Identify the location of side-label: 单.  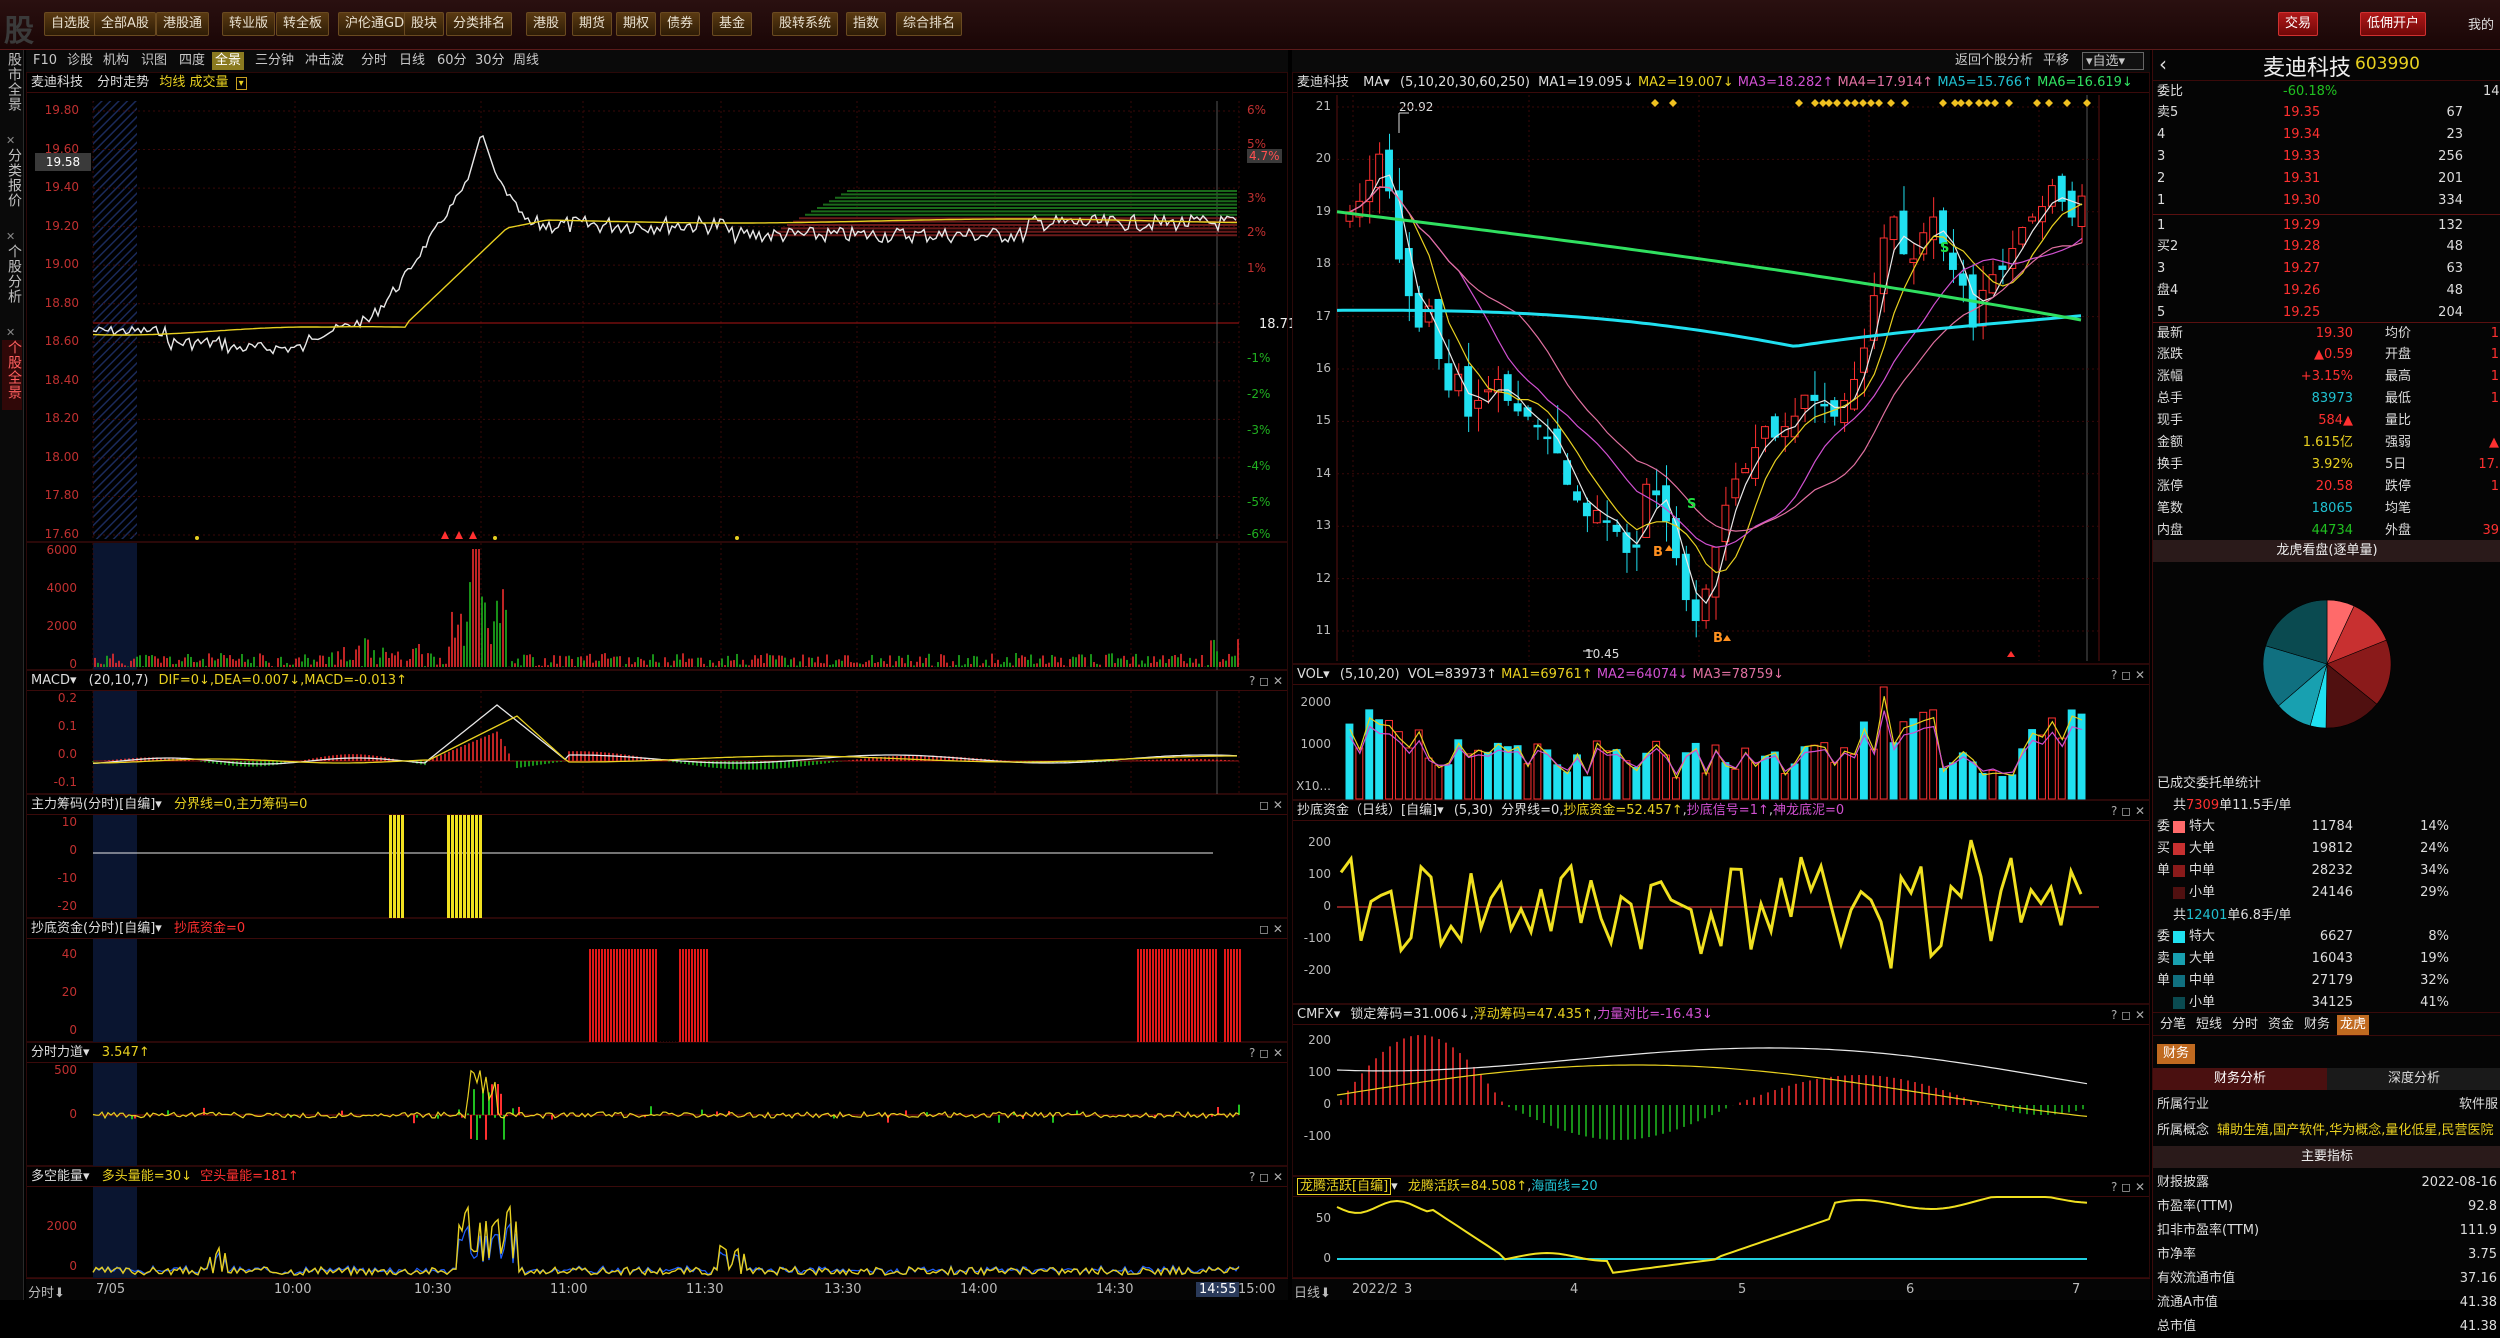
(2164, 870).